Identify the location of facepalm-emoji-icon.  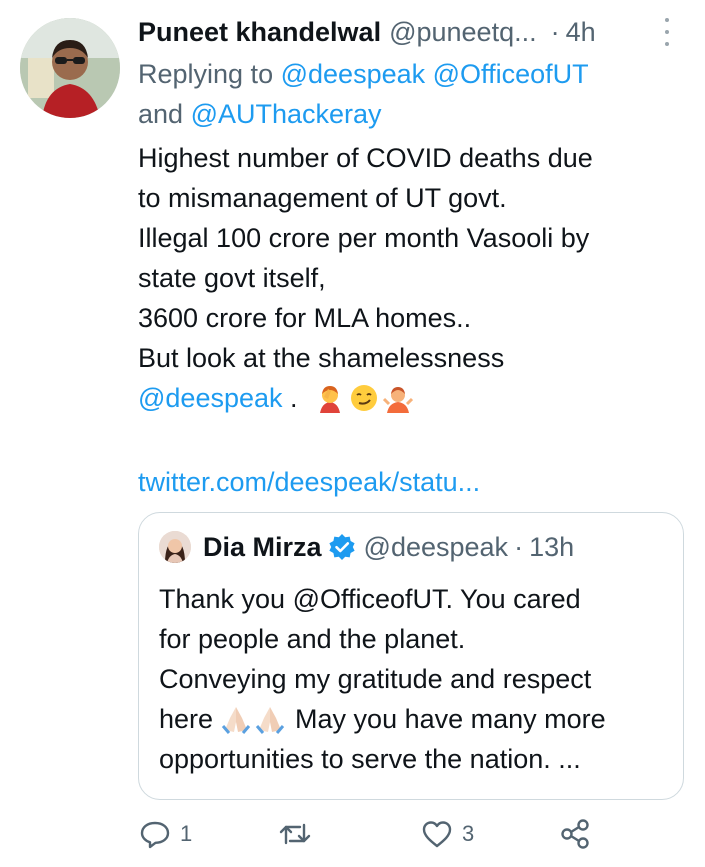
(330, 399).